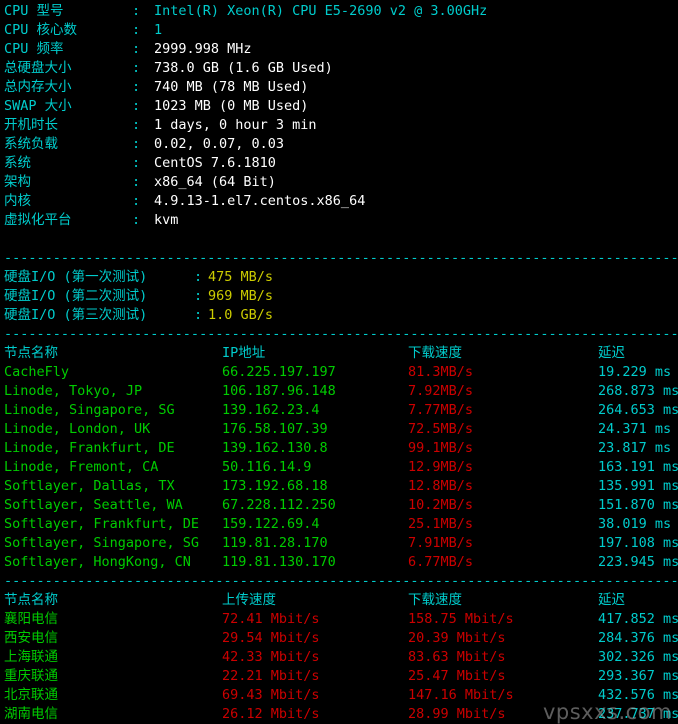  What do you see at coordinates (341, 182) in the screenshot?
I see `sysinfo-row: 架构 : x86_64 (64 Bit)` at bounding box center [341, 182].